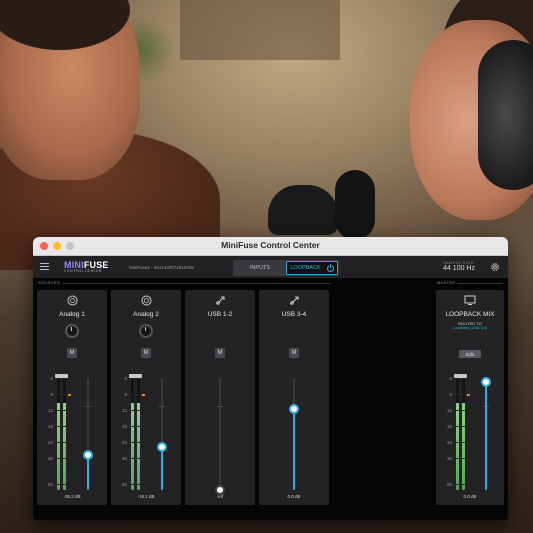  Describe the element at coordinates (124, 458) in the screenshot. I see `meter-scale-label: 30` at that location.